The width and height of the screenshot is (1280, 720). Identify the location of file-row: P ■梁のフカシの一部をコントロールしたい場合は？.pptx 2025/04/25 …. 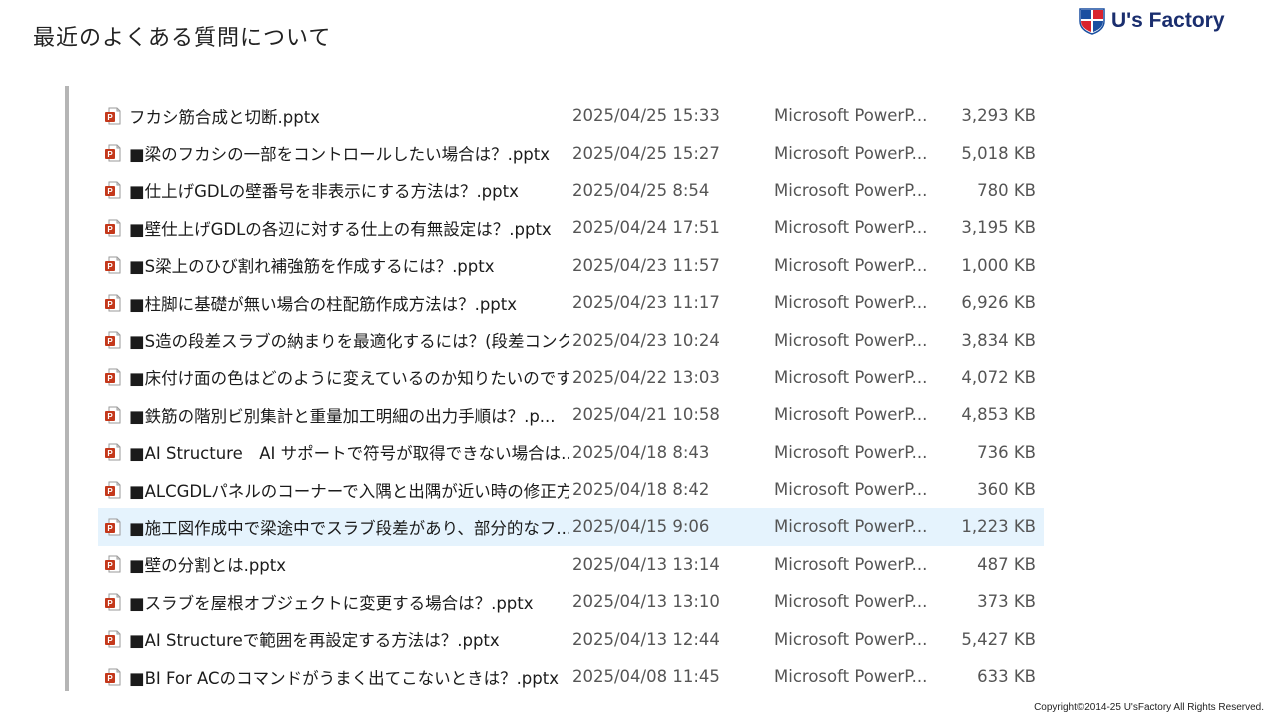
(571, 152).